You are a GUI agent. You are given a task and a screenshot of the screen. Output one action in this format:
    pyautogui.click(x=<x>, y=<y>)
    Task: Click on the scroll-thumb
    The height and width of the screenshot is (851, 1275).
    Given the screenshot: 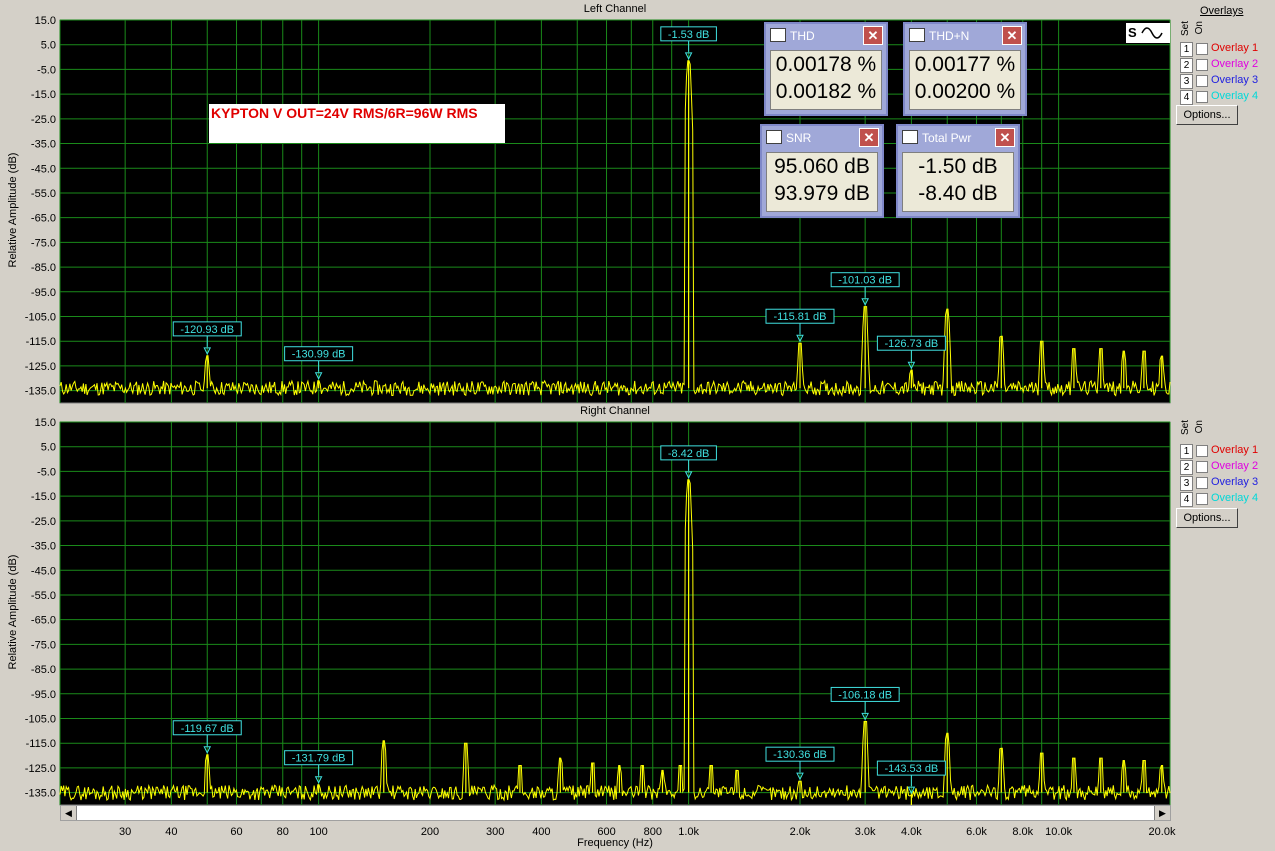 What is the action you would take?
    pyautogui.click(x=616, y=813)
    